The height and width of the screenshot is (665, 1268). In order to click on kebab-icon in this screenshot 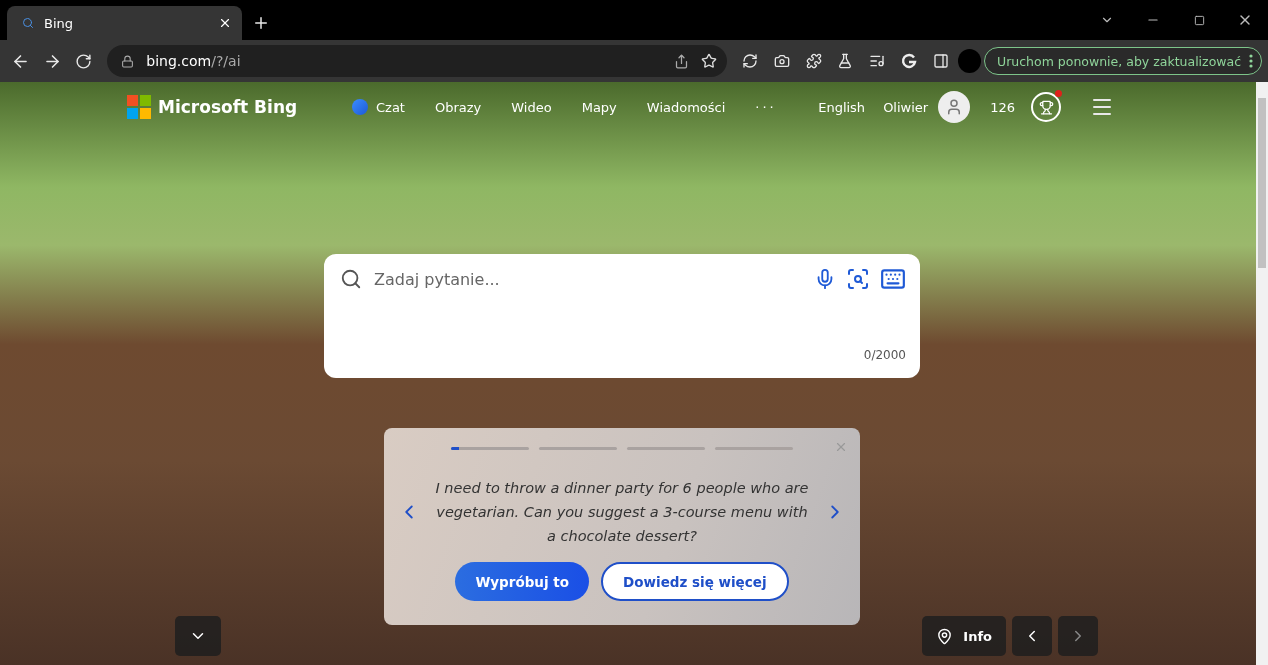, I will do `click(1251, 61)`.